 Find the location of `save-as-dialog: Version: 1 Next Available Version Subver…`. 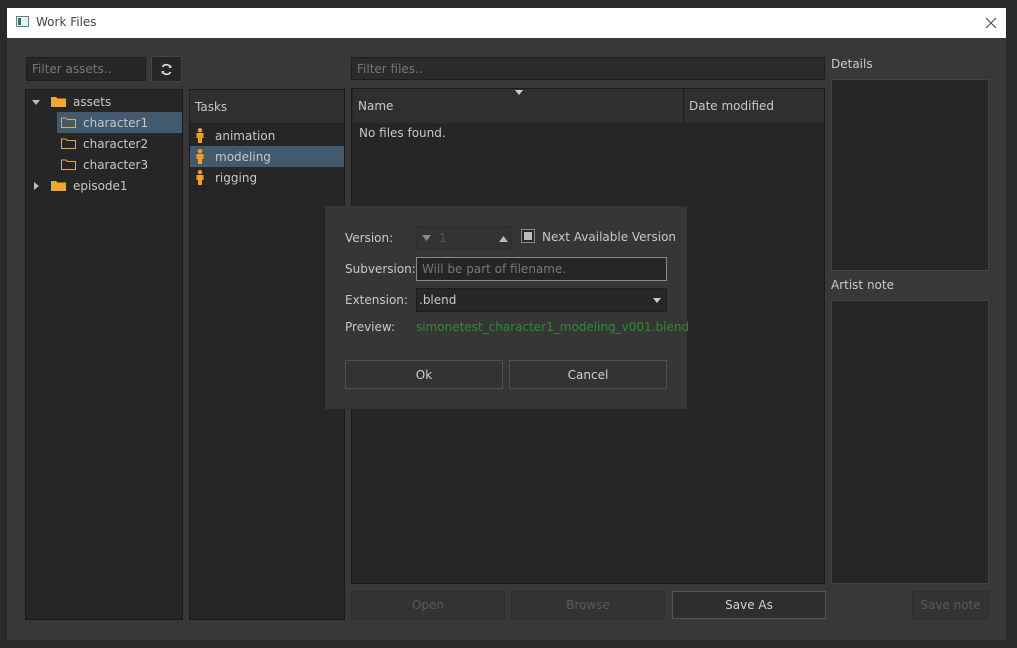

save-as-dialog: Version: 1 Next Available Version Subver… is located at coordinates (507, 307).